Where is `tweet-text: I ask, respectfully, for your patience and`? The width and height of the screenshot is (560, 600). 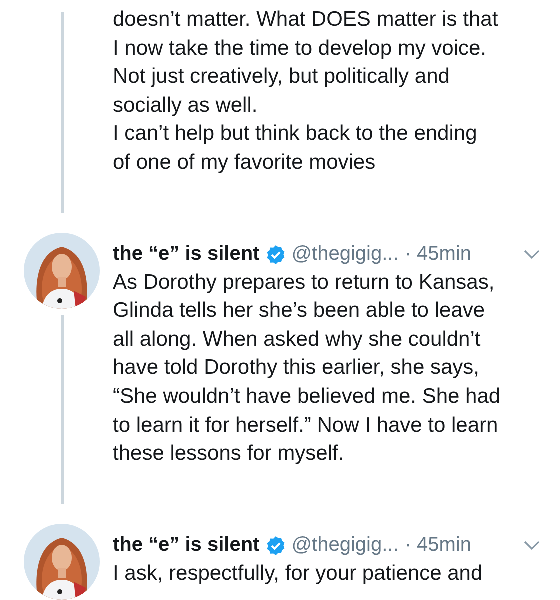 tweet-text: I ask, respectfully, for your patience and is located at coordinates (298, 573).